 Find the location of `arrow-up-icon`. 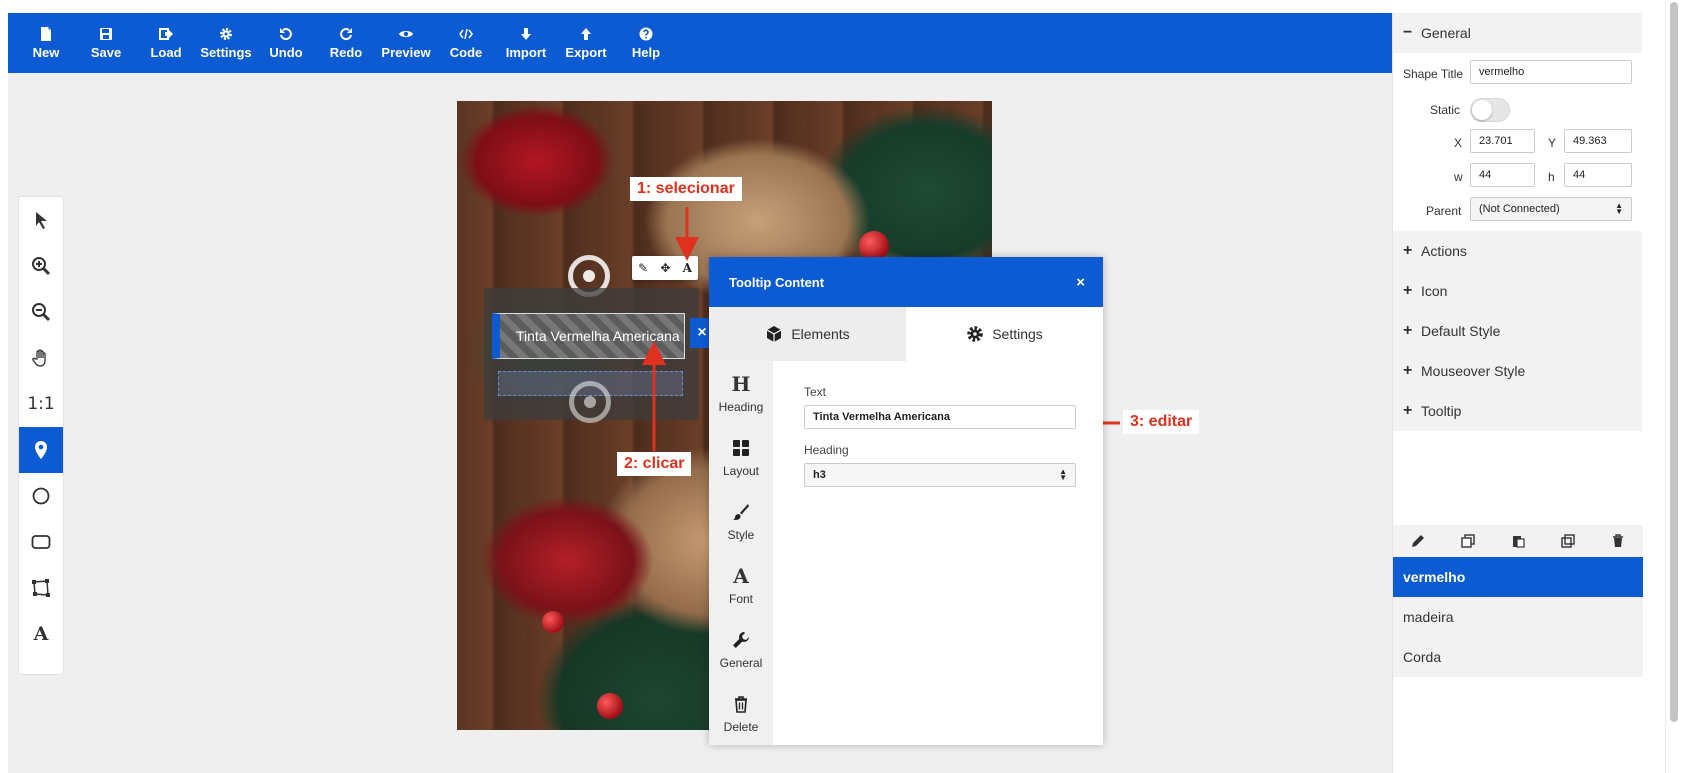

arrow-up-icon is located at coordinates (586, 34).